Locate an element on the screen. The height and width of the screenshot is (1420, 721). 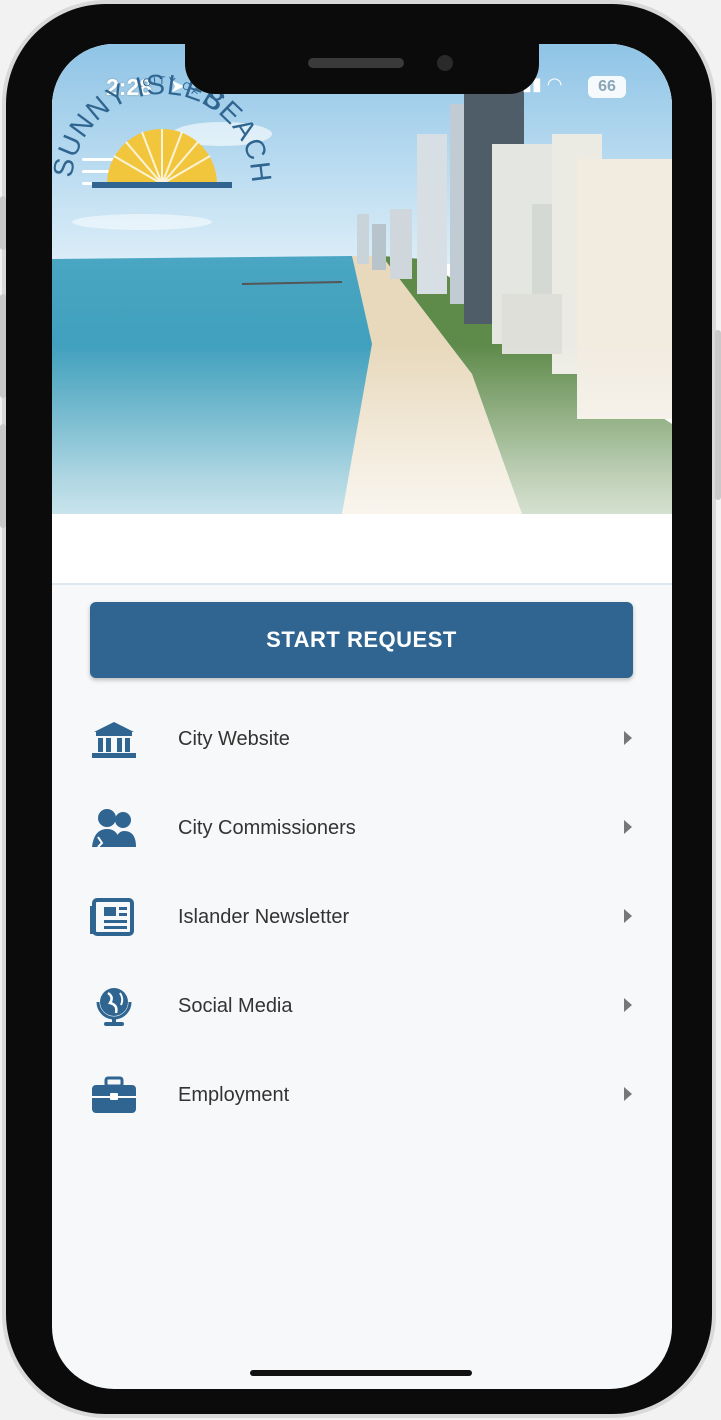
divider is located at coordinates (362, 584).